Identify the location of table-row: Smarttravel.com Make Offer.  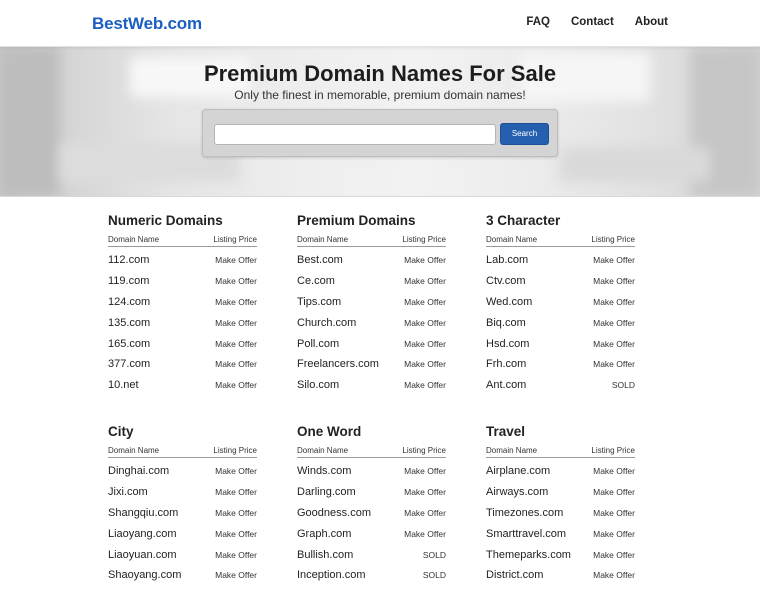
(560, 533).